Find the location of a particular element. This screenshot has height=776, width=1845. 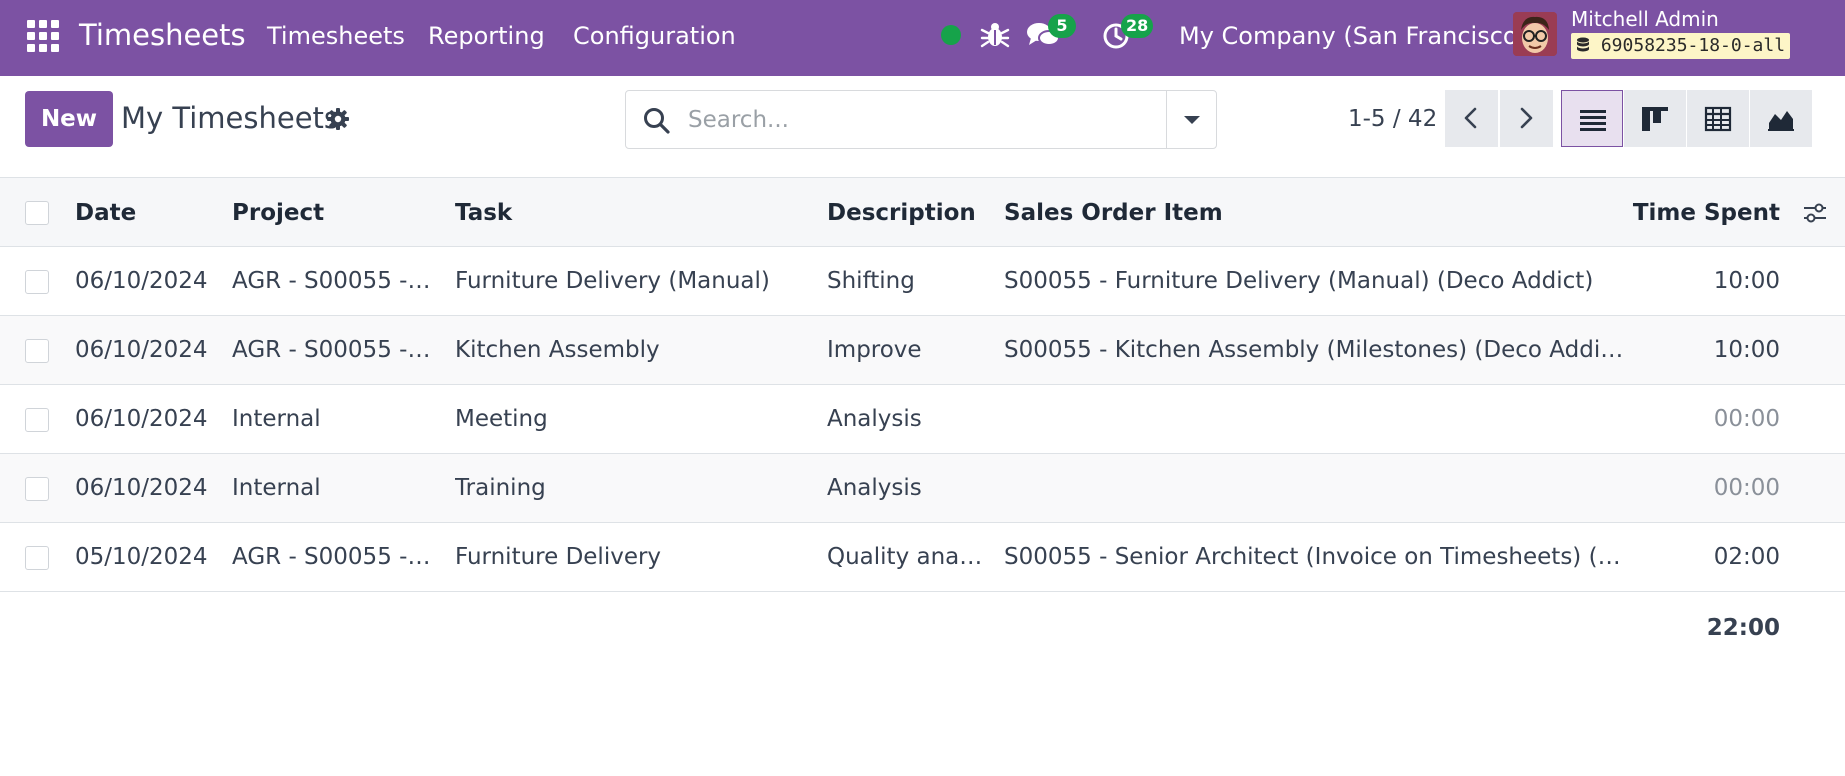

new-button: New is located at coordinates (69, 119).